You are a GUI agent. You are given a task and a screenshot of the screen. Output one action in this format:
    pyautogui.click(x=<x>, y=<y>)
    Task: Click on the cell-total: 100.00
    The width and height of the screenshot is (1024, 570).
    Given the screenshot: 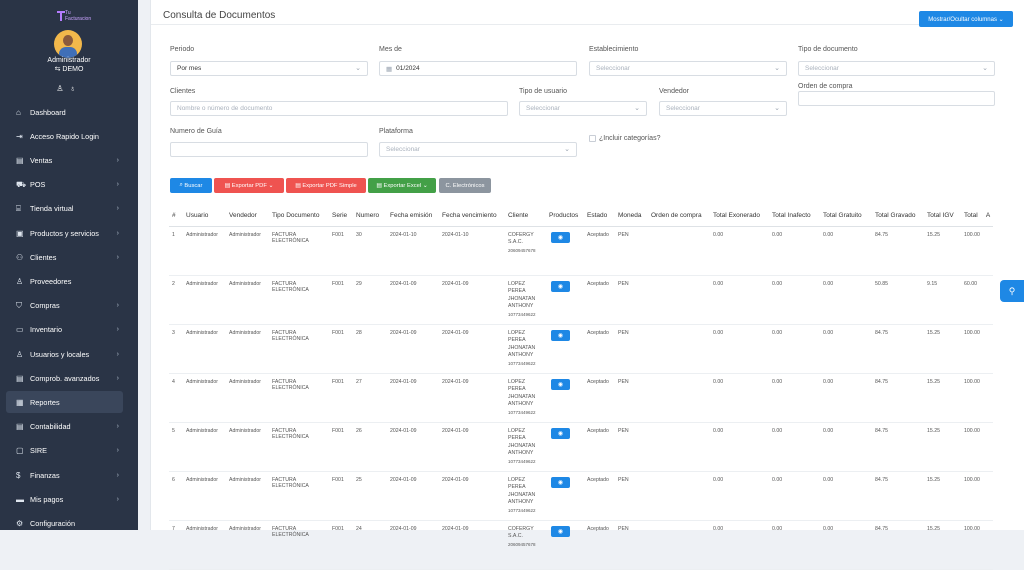 What is the action you would take?
    pyautogui.click(x=972, y=545)
    